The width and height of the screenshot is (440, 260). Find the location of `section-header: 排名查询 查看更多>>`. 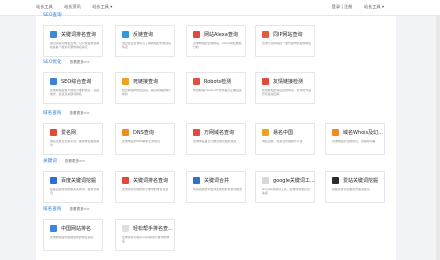

section-header: 排名查询 查看更多>> is located at coordinates (66, 209).